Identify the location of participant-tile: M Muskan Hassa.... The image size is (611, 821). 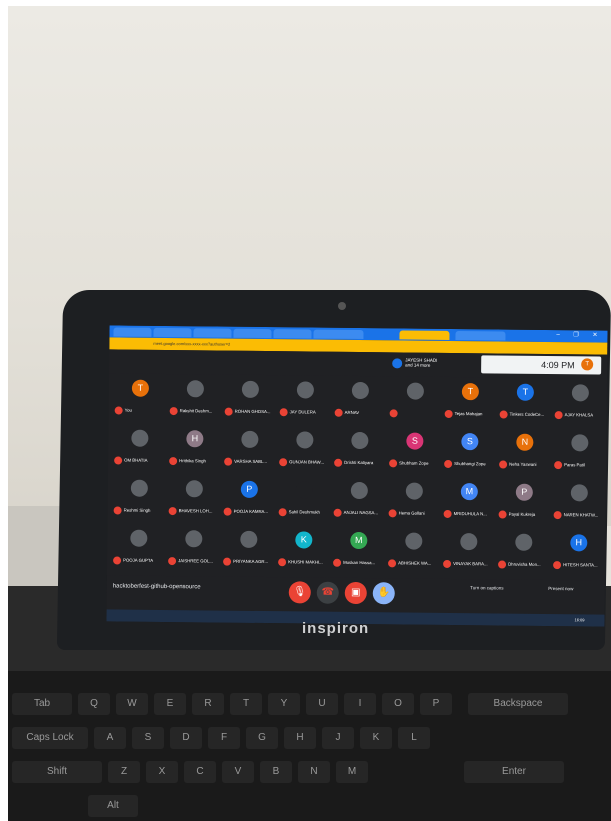
(360, 551).